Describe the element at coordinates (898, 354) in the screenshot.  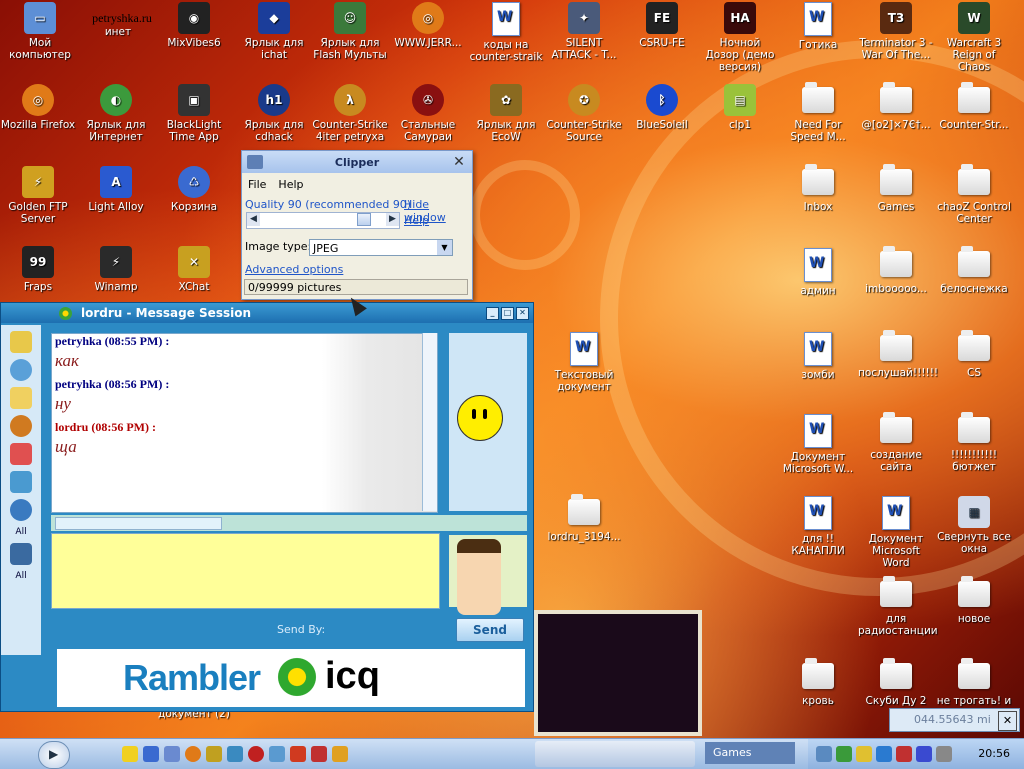
I see `desktop-icon-listen: послушай!!!!!!` at that location.